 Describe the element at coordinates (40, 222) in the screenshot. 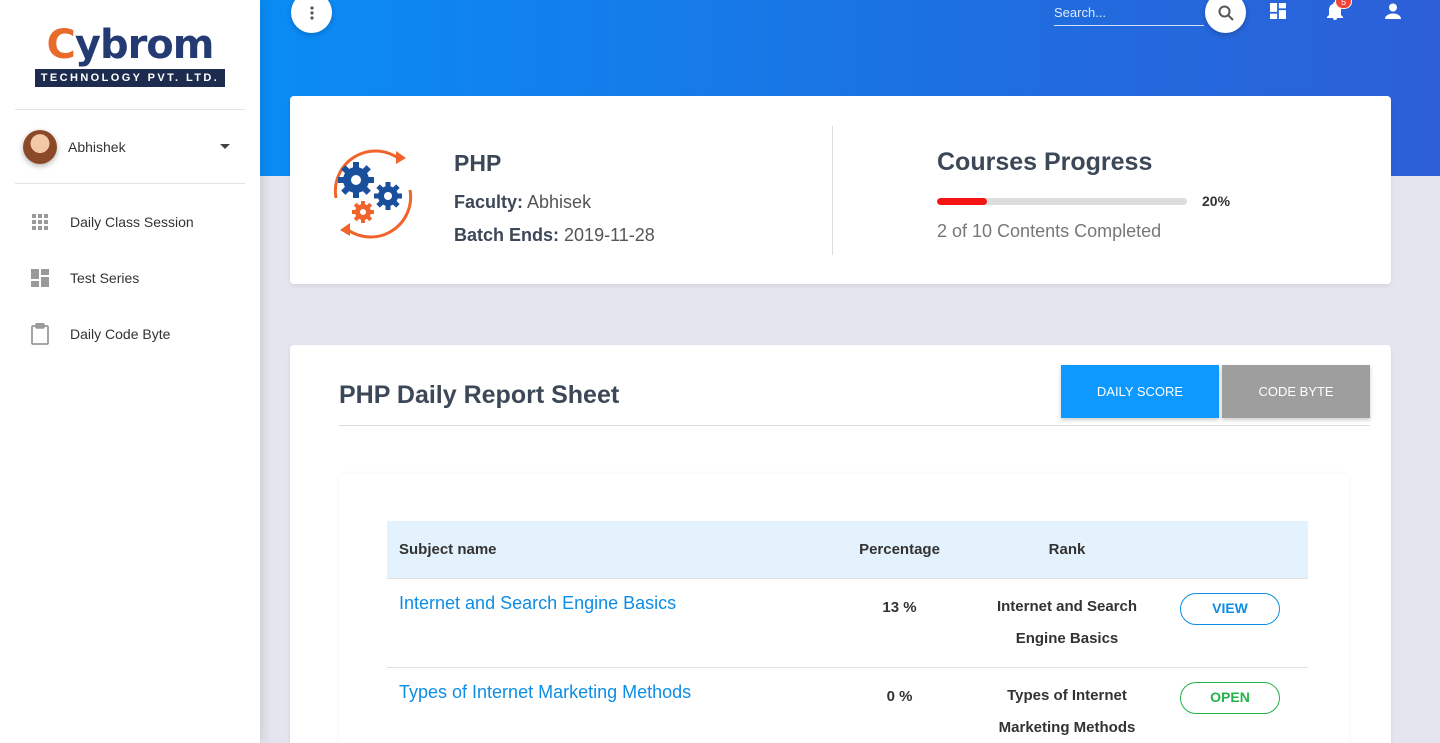

I see `apps-grid-icon` at that location.